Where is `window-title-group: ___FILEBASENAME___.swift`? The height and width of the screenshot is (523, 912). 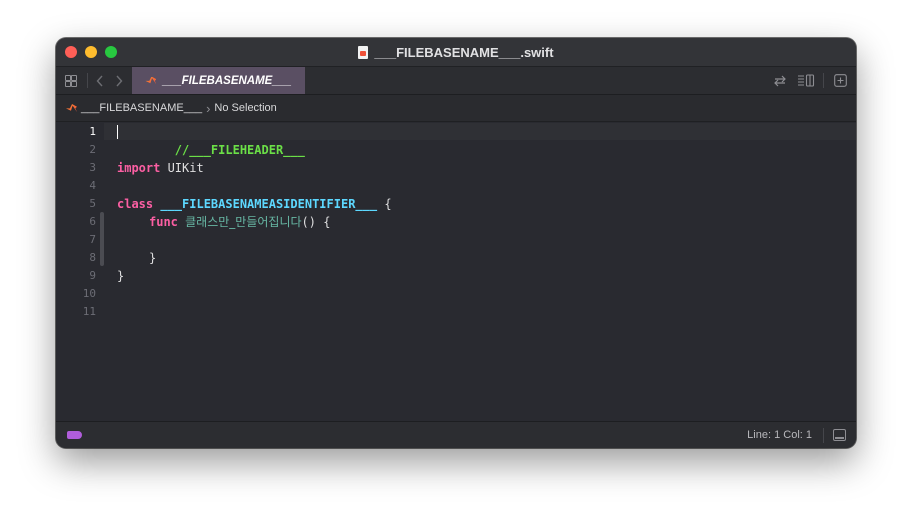
window-title-group: ___FILEBASENAME___.swift is located at coordinates (456, 52).